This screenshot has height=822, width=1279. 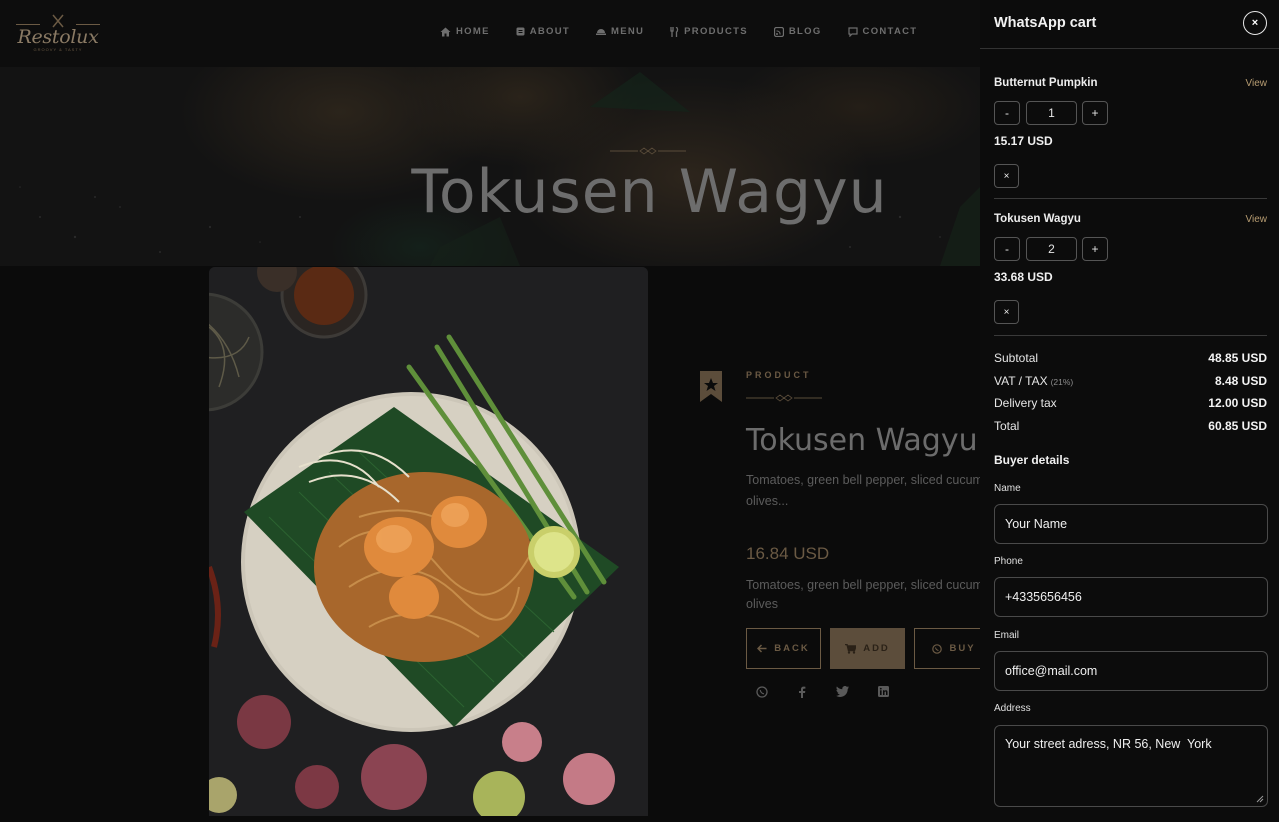 I want to click on address-field: Your street adress, NR 56, New York, so click(x=1131, y=766).